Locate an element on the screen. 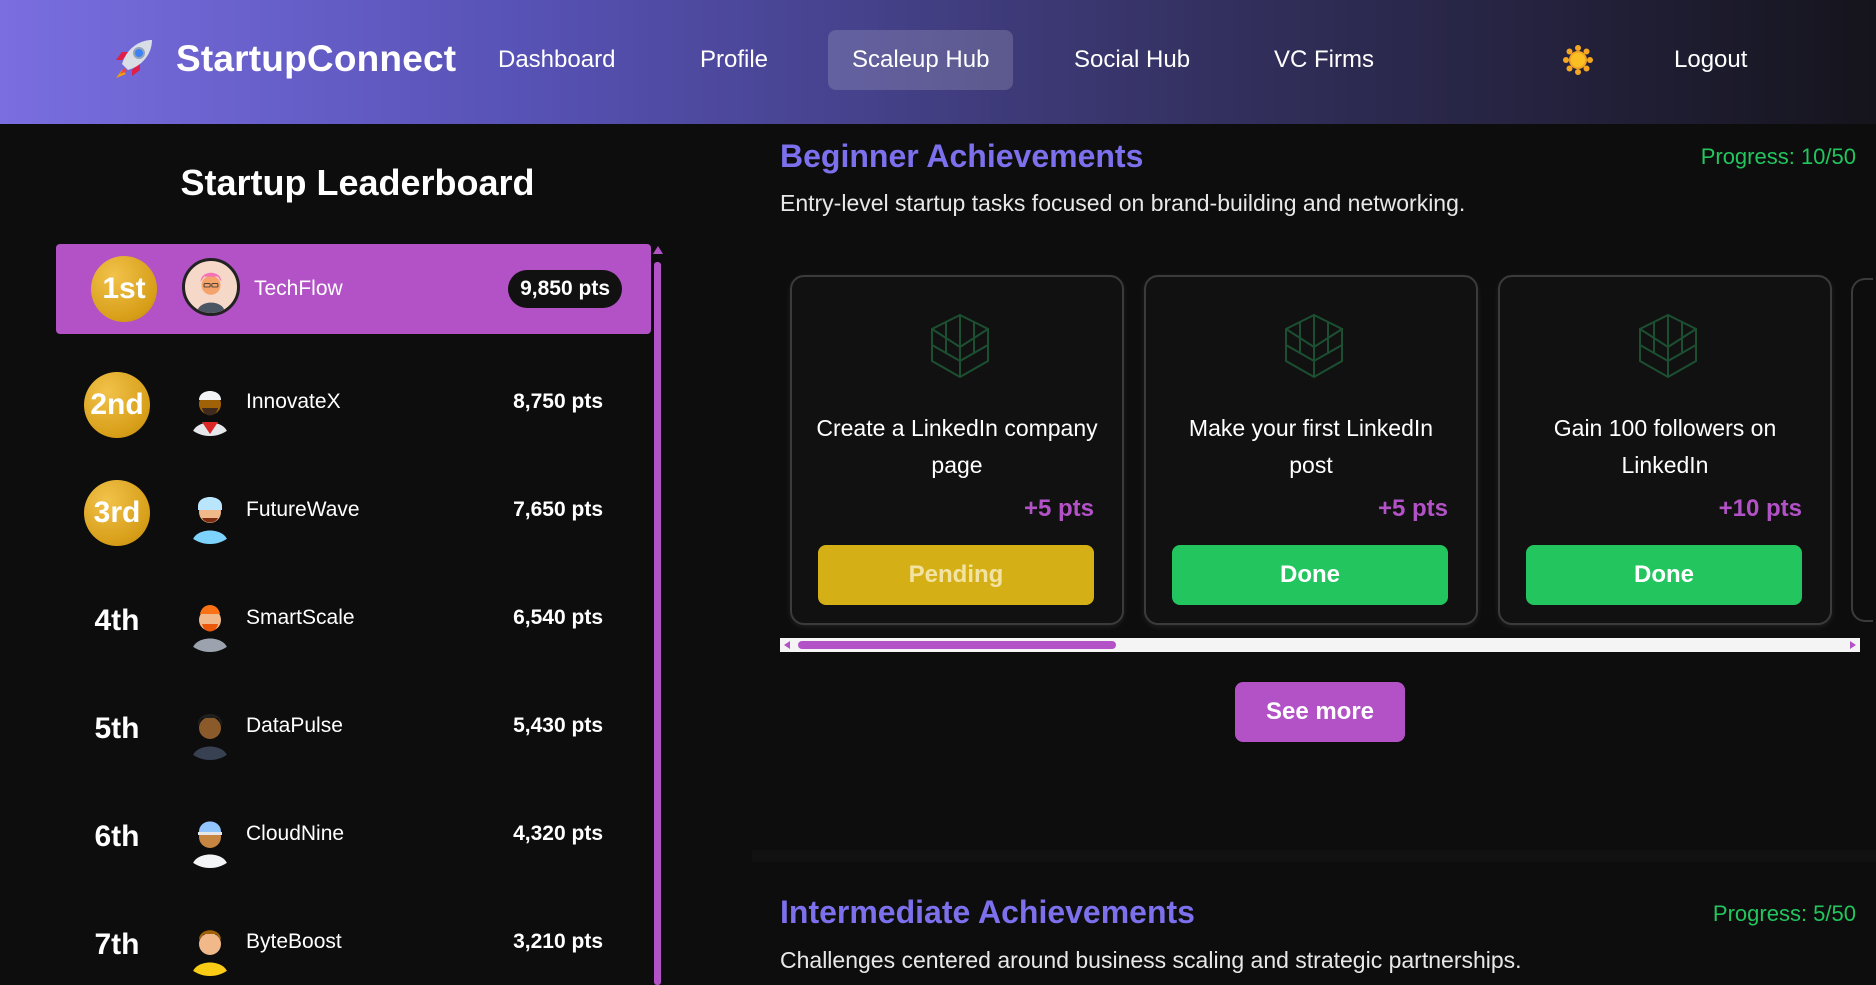 Image resolution: width=1876 pixels, height=985 pixels. points-value: 4,320 pts is located at coordinates (558, 833).